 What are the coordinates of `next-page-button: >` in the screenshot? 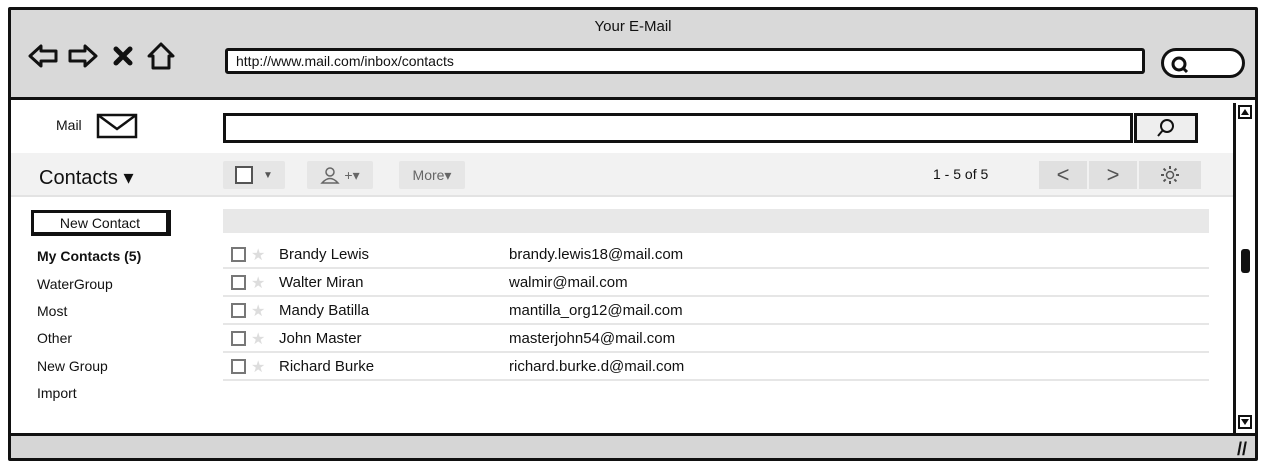 It's located at (1113, 175).